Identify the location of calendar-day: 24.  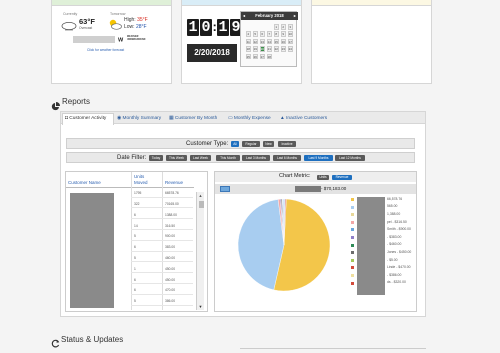
(290, 49).